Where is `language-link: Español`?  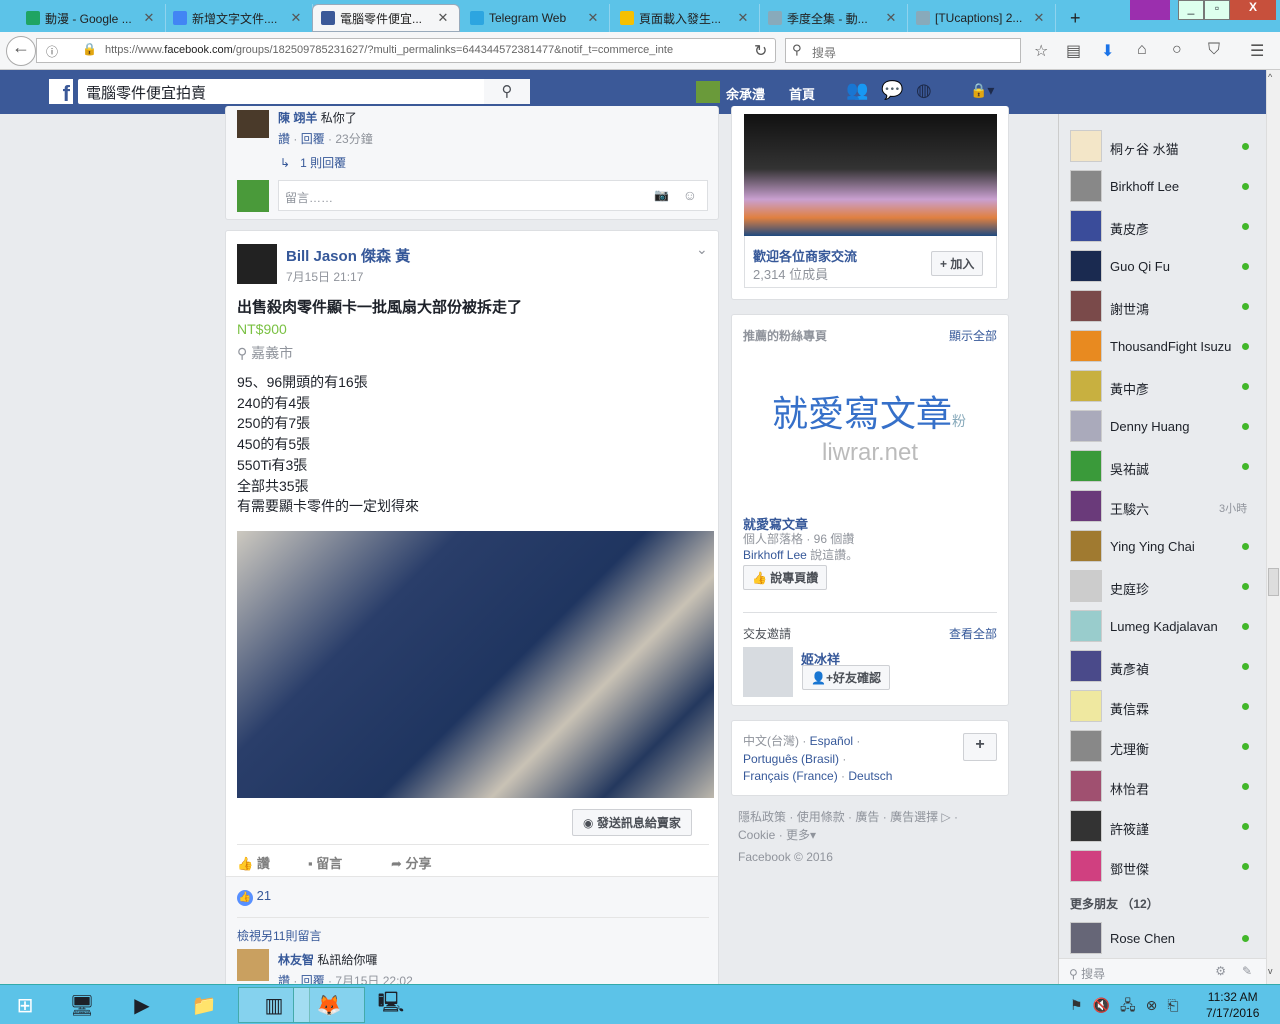
language-link: Español is located at coordinates (831, 741).